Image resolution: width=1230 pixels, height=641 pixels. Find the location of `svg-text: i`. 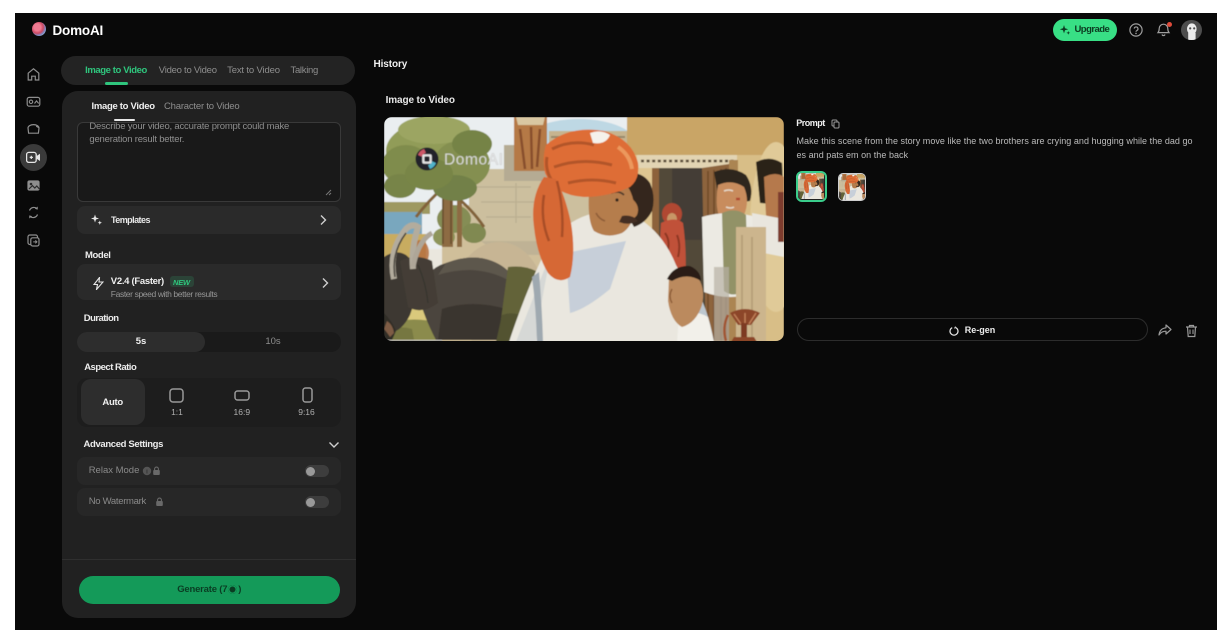

svg-text: i is located at coordinates (146, 472).